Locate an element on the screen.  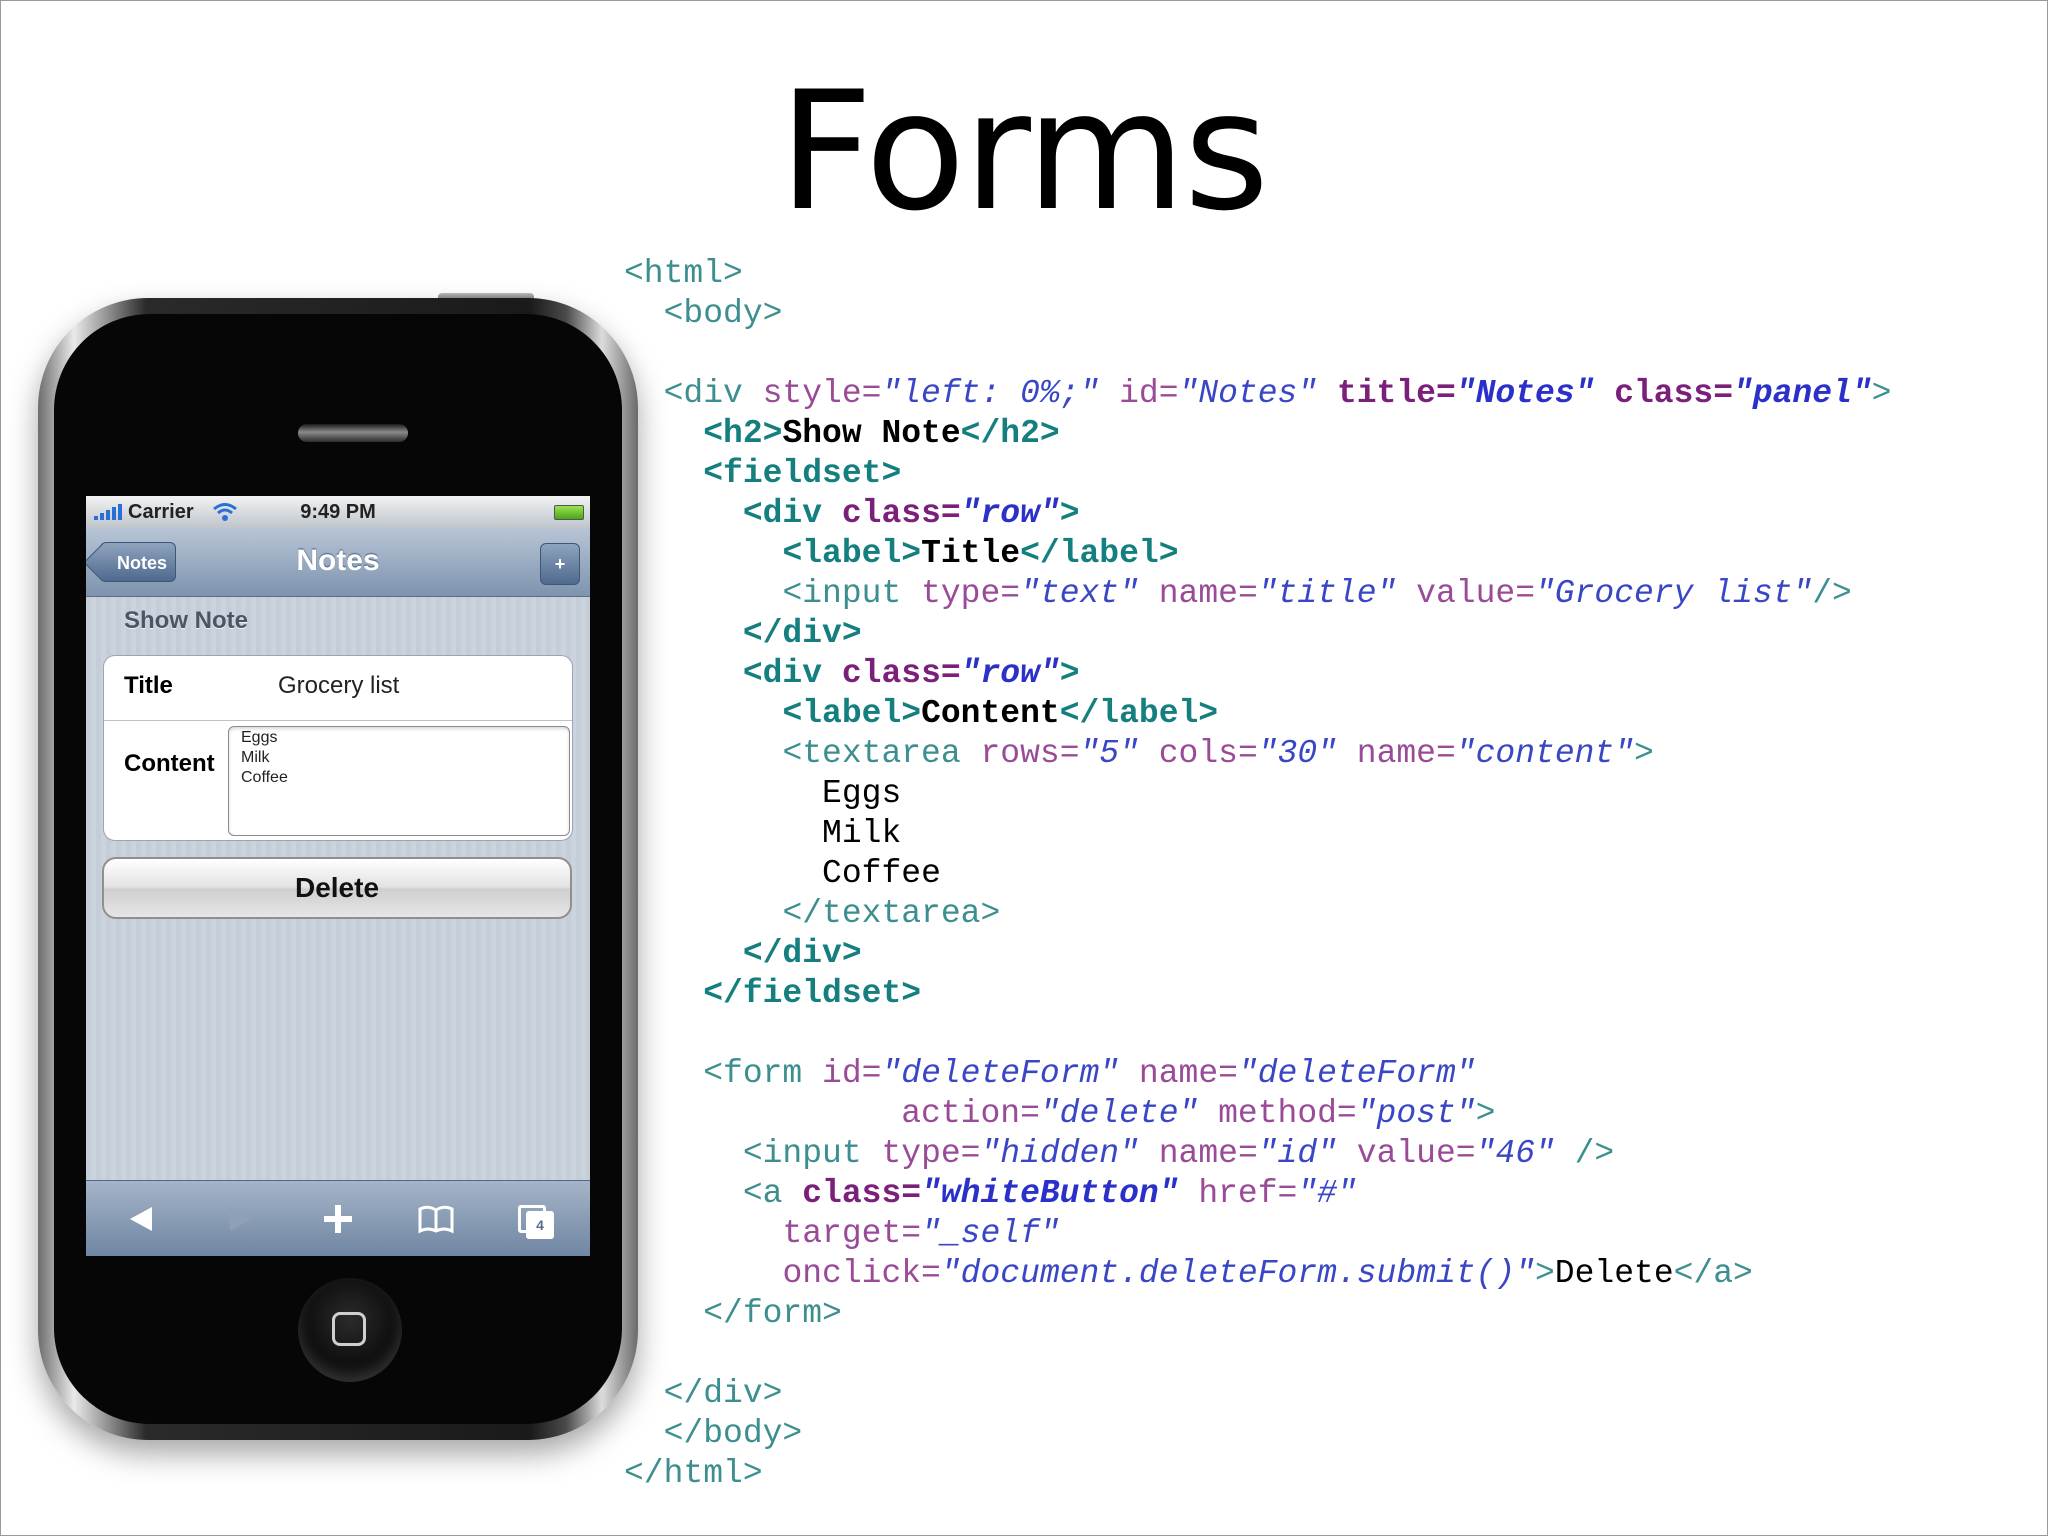
code-token: <input is located at coordinates (842, 593).